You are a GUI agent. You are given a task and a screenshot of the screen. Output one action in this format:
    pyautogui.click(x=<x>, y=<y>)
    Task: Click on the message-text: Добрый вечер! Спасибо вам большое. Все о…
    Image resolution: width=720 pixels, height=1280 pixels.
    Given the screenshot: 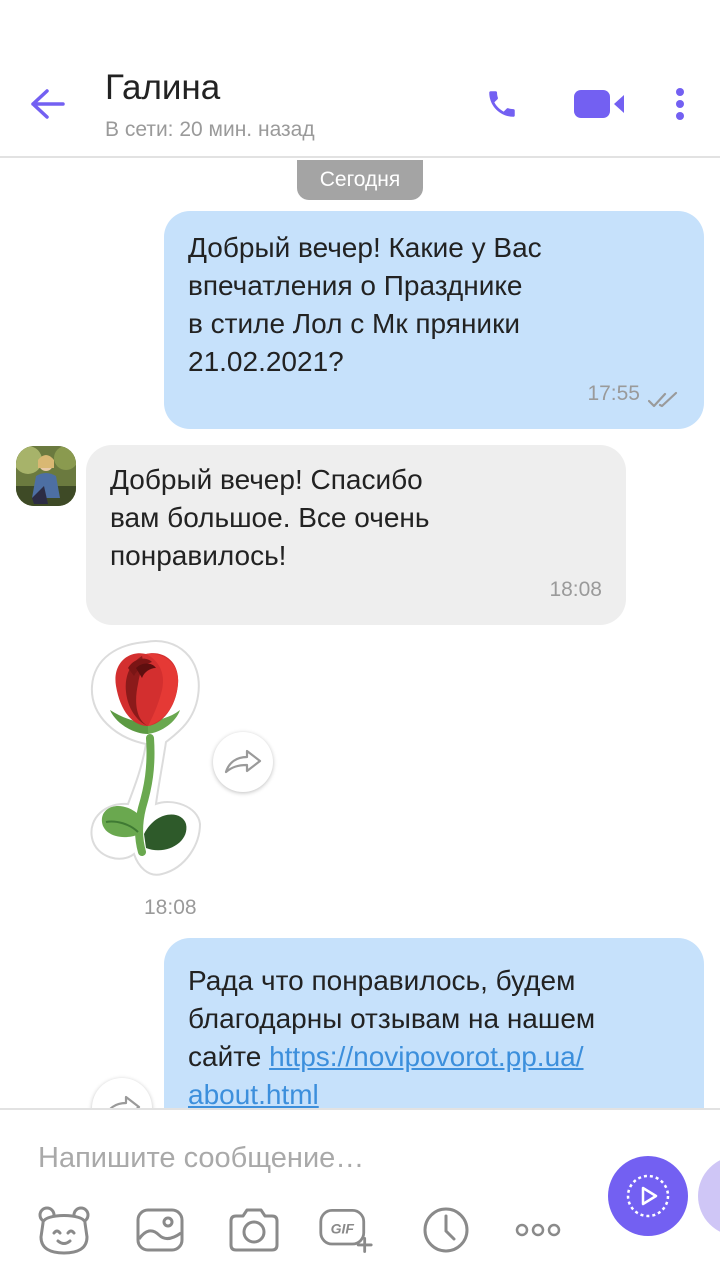 What is the action you would take?
    pyautogui.click(x=270, y=517)
    